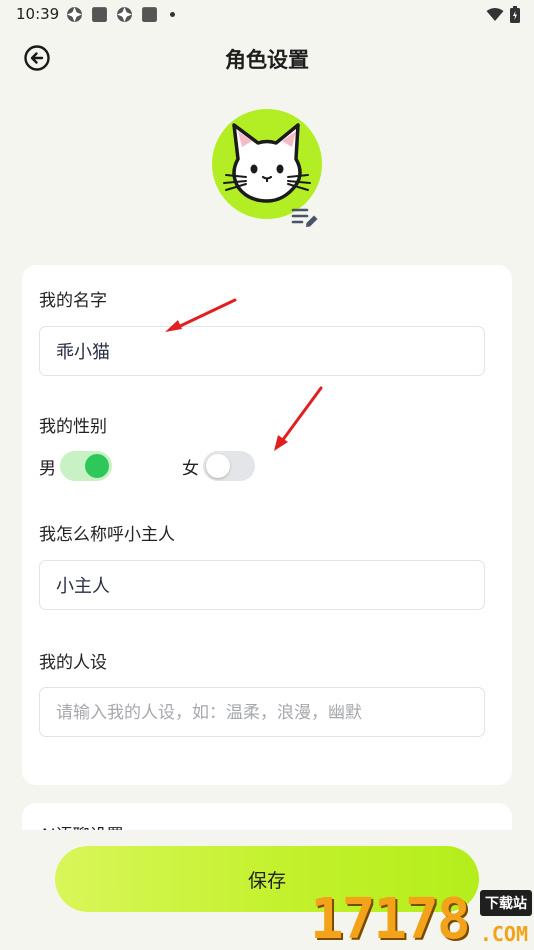 Image resolution: width=534 pixels, height=950 pixels. I want to click on address-user-input, so click(262, 585).